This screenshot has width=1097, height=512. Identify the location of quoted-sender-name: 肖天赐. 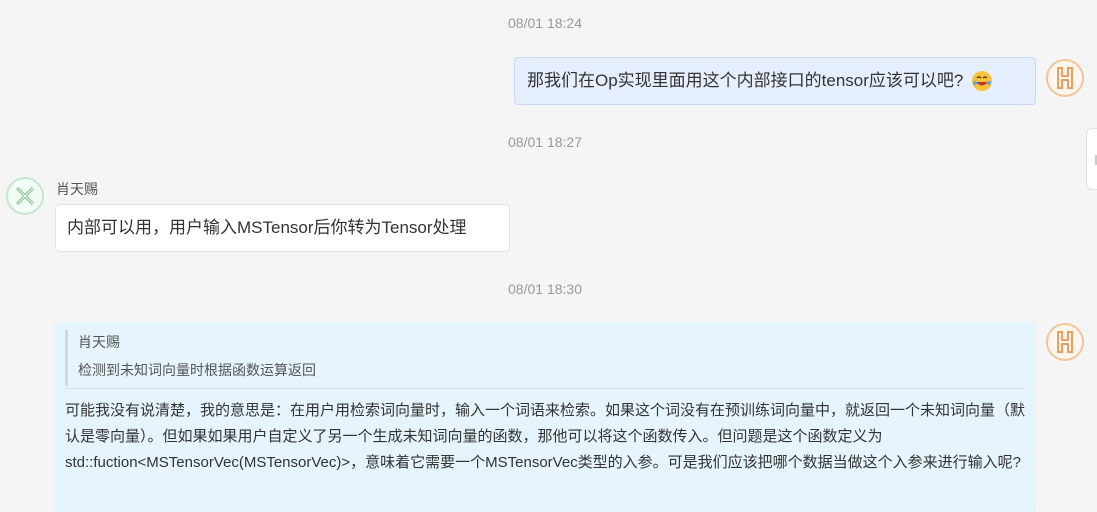
(99, 342).